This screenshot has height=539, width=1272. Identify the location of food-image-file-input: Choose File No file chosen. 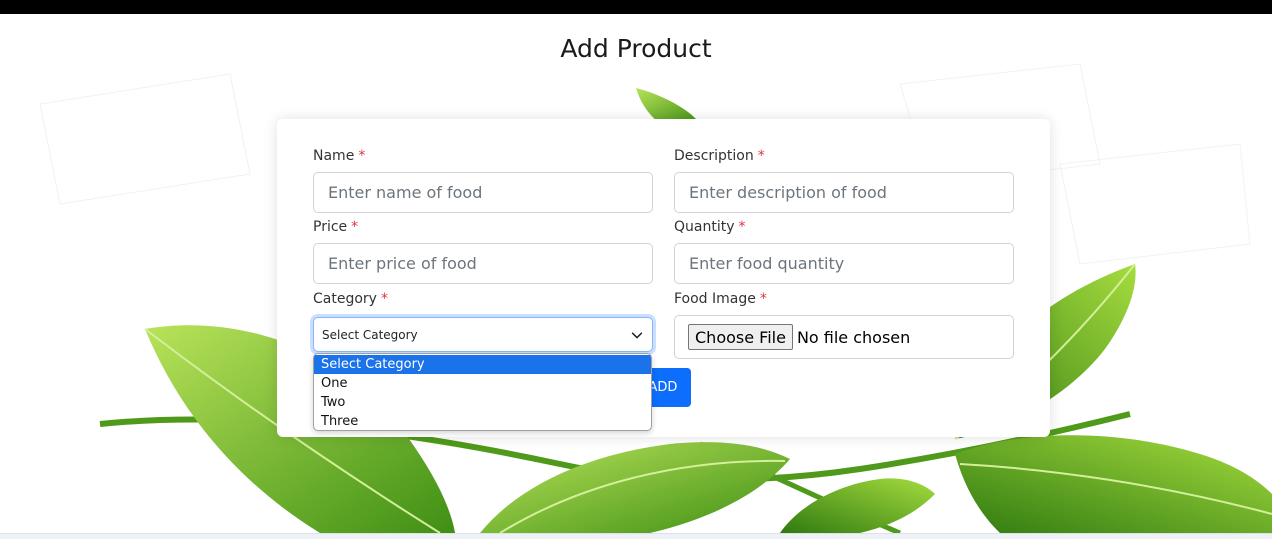
(844, 337).